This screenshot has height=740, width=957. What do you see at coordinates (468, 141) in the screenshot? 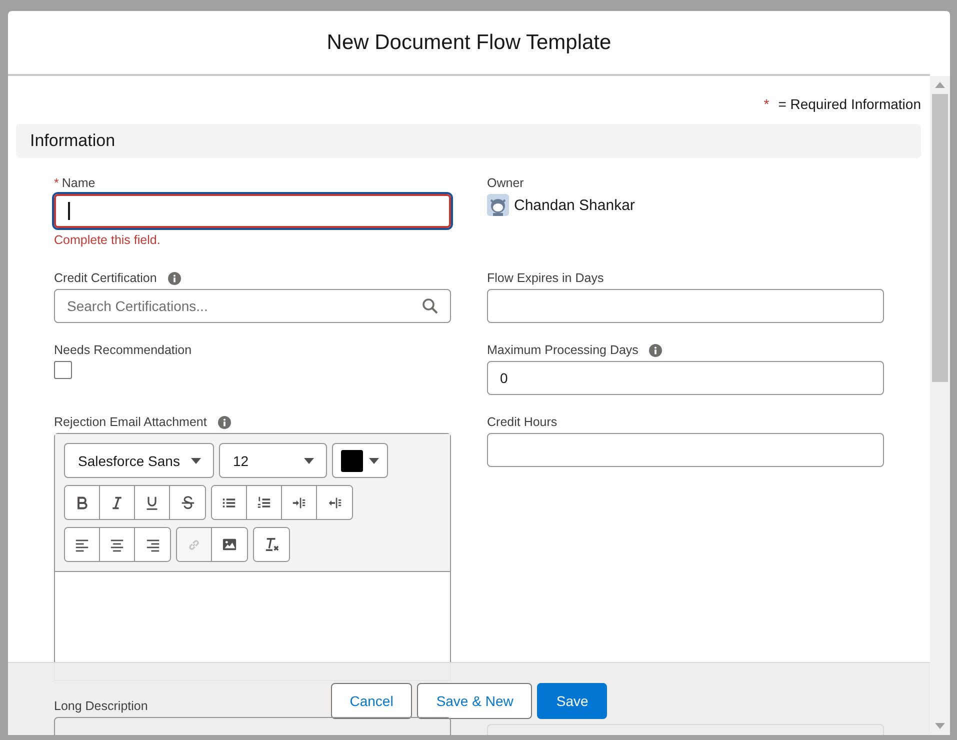
I see `section-header: Information` at bounding box center [468, 141].